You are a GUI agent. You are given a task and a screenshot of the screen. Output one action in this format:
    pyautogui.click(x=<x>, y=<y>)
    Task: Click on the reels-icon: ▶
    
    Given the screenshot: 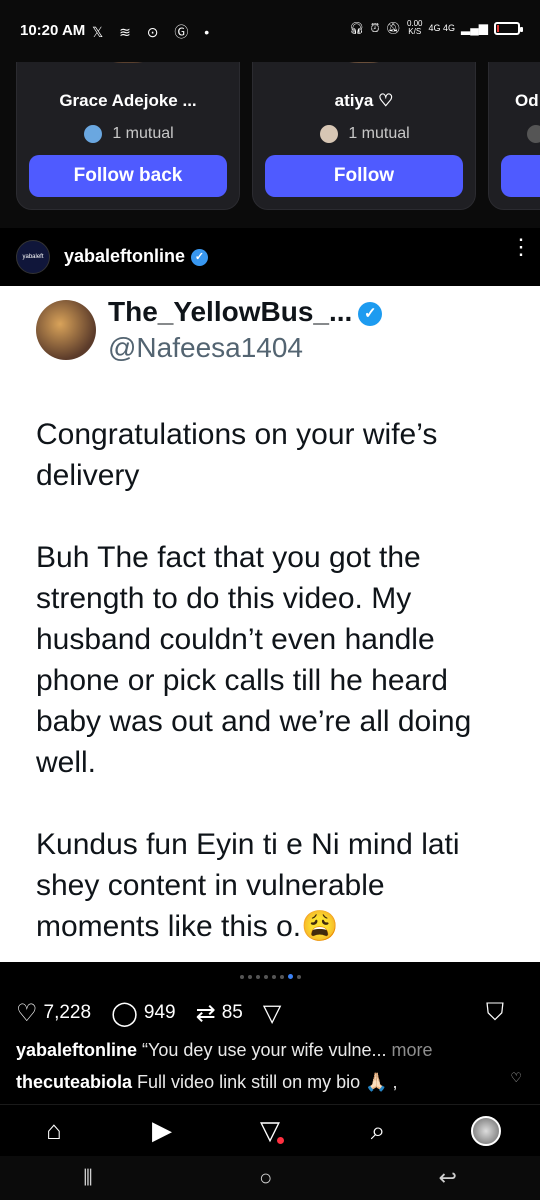 What is the action you would take?
    pyautogui.click(x=162, y=1130)
    